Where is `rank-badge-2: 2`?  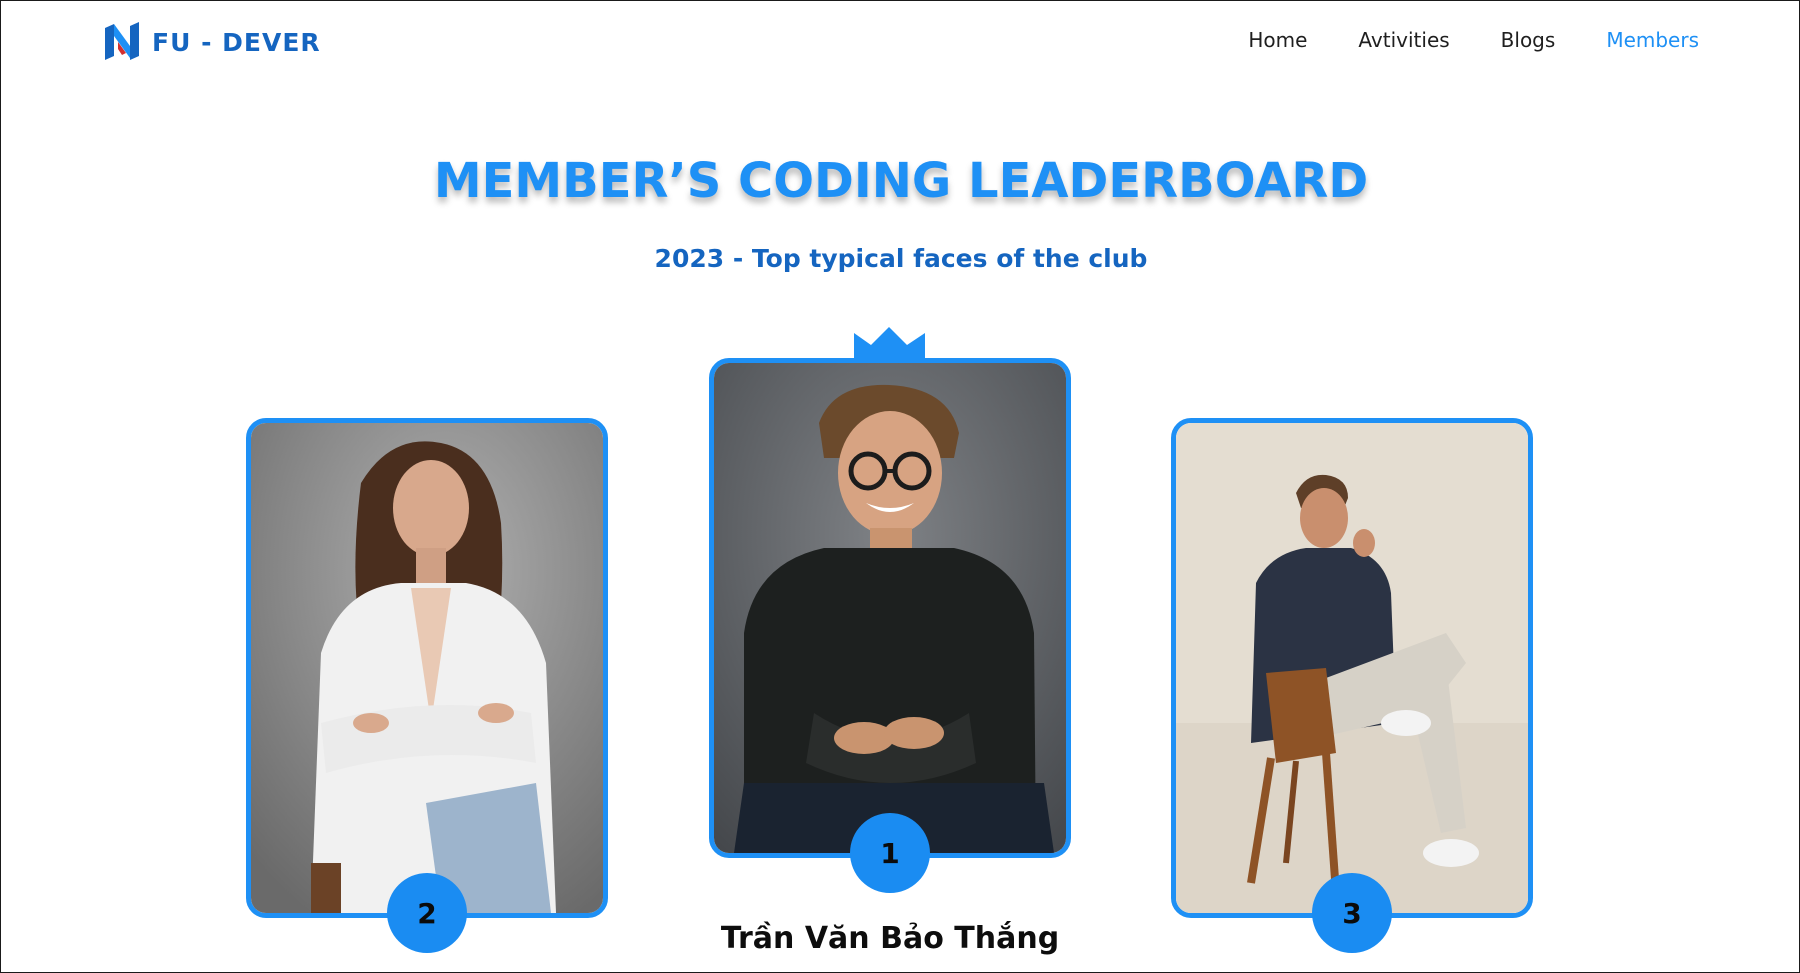 rank-badge-2: 2 is located at coordinates (427, 913).